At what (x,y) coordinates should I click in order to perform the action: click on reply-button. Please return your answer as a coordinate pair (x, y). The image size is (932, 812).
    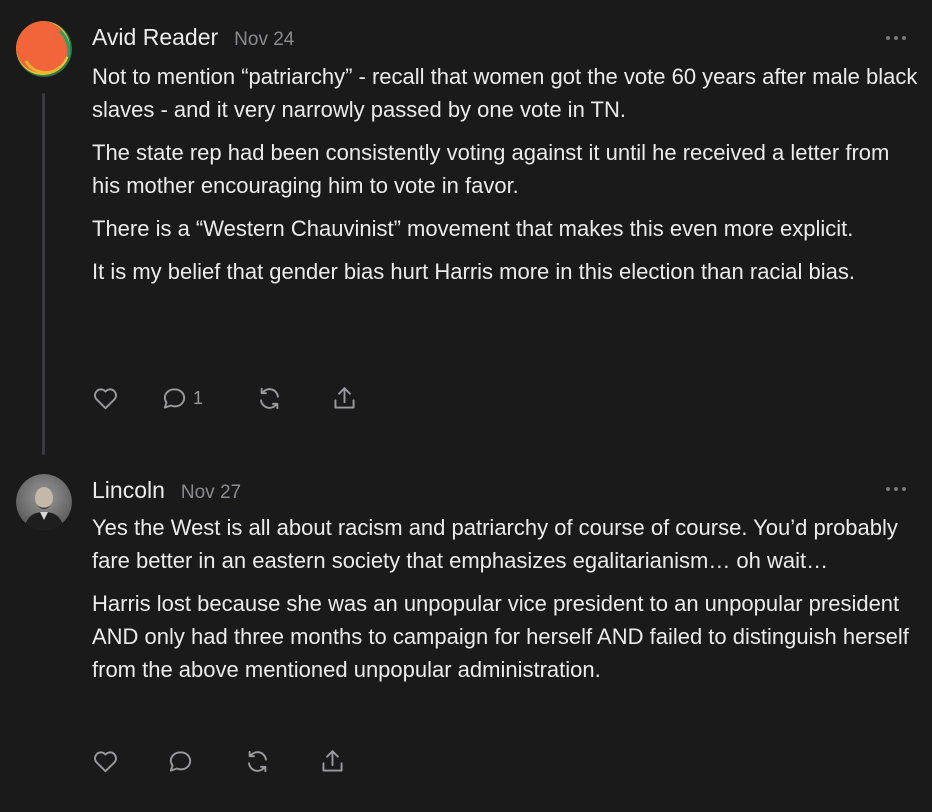
    Looking at the image, I should click on (182, 761).